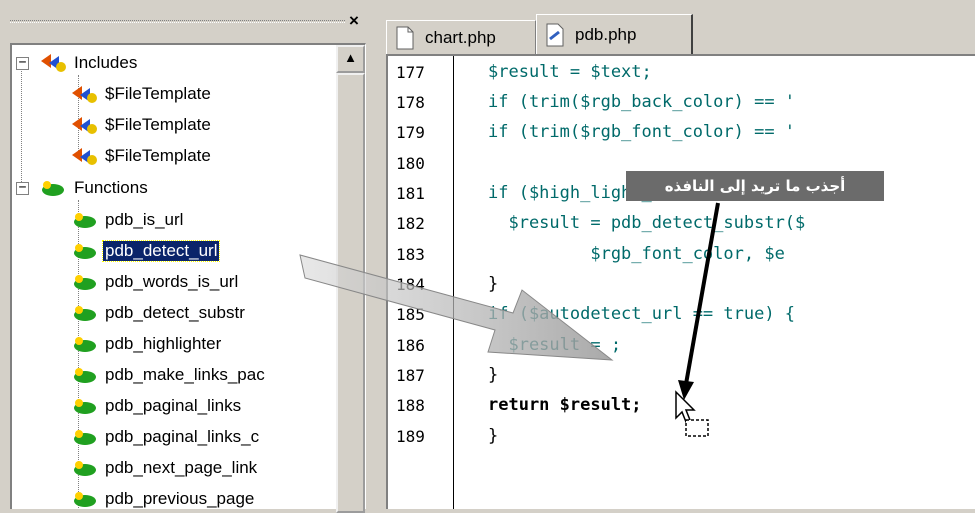 This screenshot has height=513, width=975. I want to click on code-line: 188 return $result;, so click(681, 405).